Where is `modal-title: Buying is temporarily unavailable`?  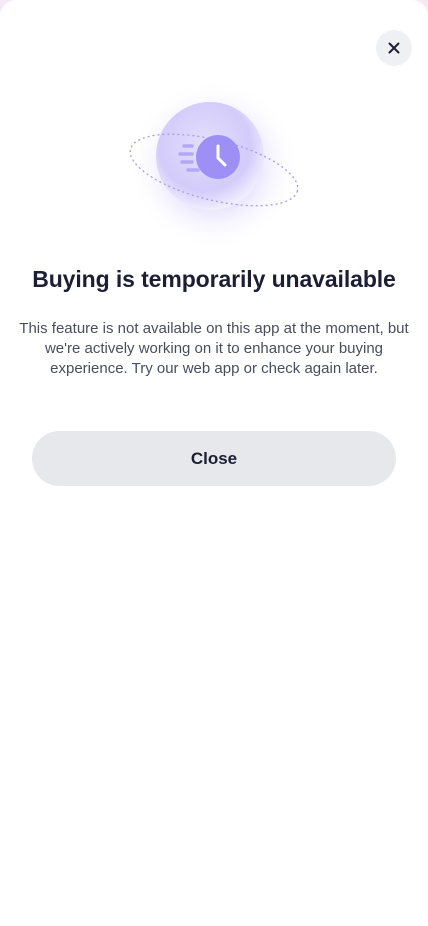
modal-title: Buying is temporarily unavailable is located at coordinates (214, 279).